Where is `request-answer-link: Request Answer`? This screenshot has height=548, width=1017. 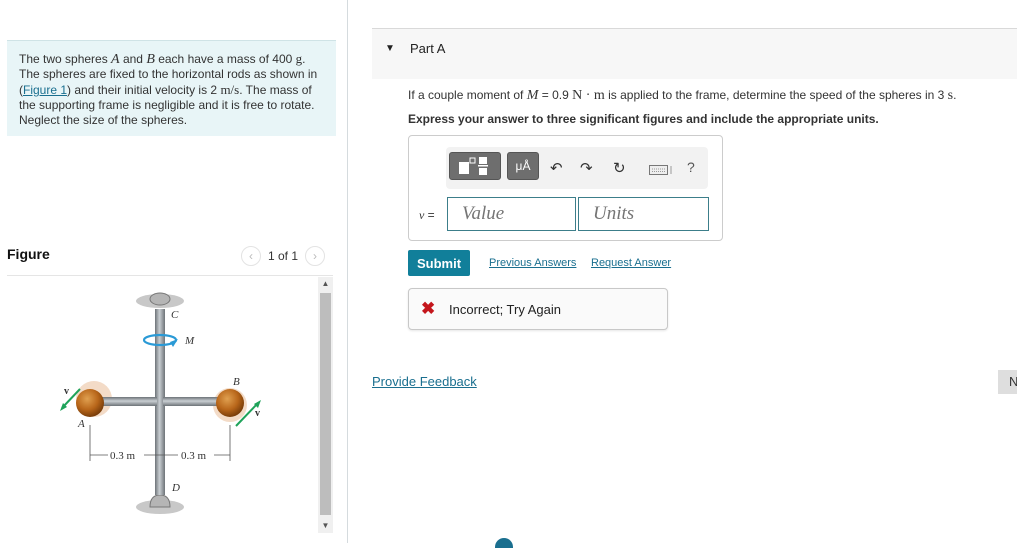
request-answer-link: Request Answer is located at coordinates (631, 263).